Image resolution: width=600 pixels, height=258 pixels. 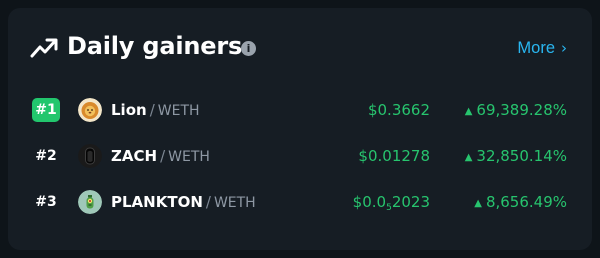 I want to click on plankton-avatar-icon, so click(x=90, y=202).